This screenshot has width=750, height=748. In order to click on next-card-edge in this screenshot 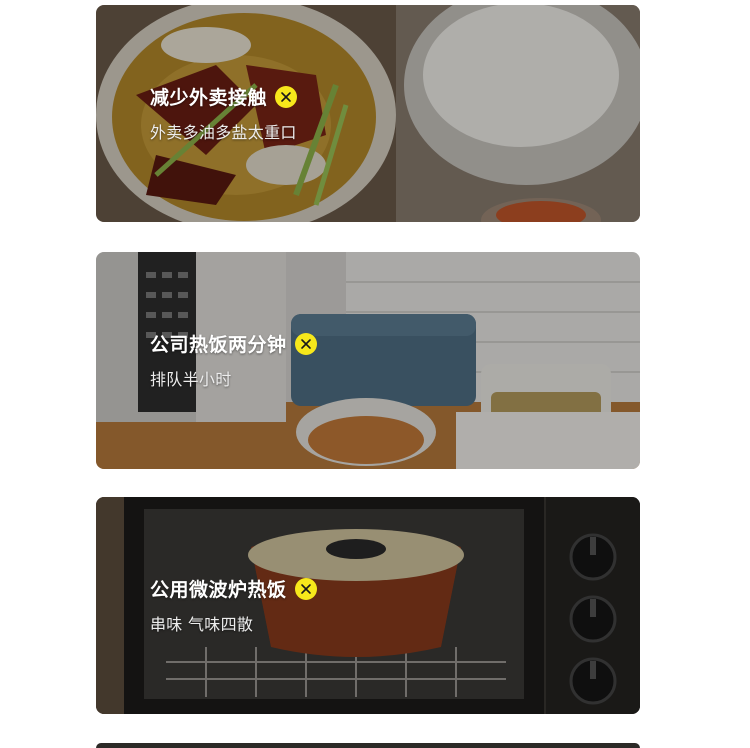, I will do `click(368, 745)`.